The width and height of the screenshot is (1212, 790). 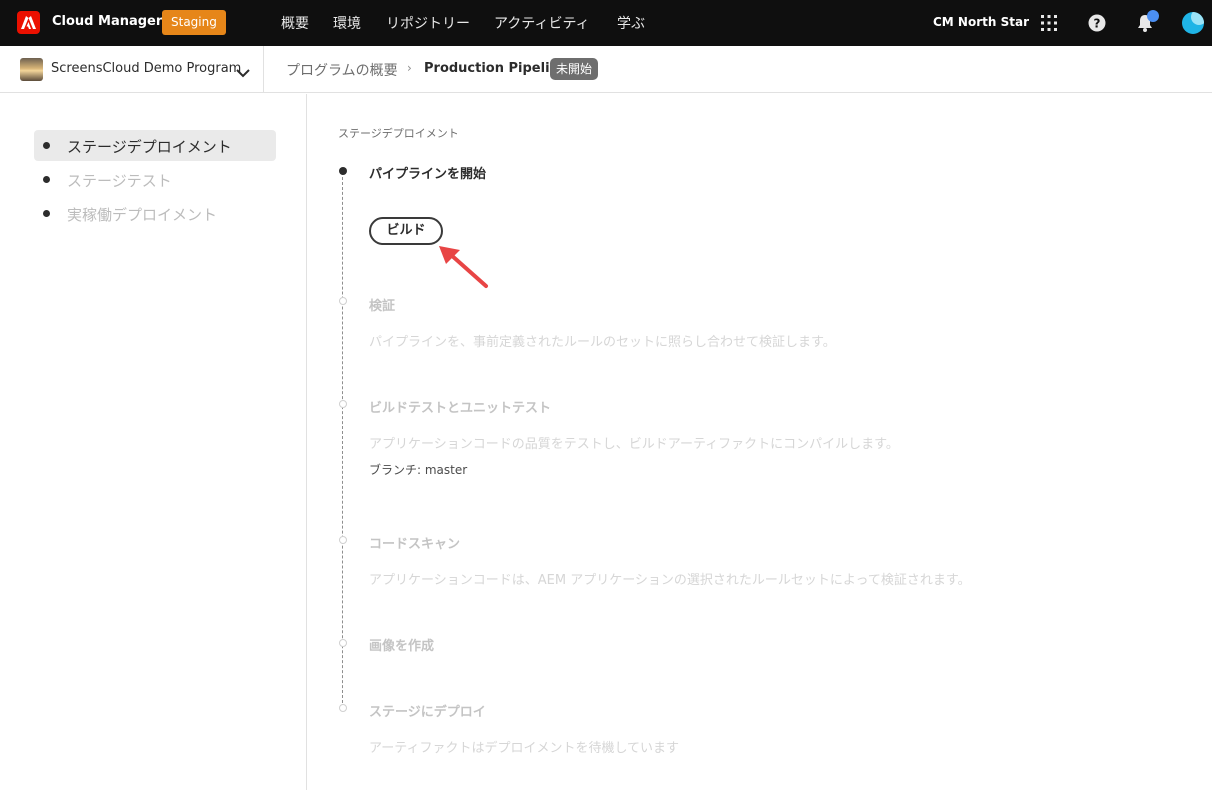 I want to click on step-title-deploy-to-stage: ステージにデプロイ, so click(x=427, y=712).